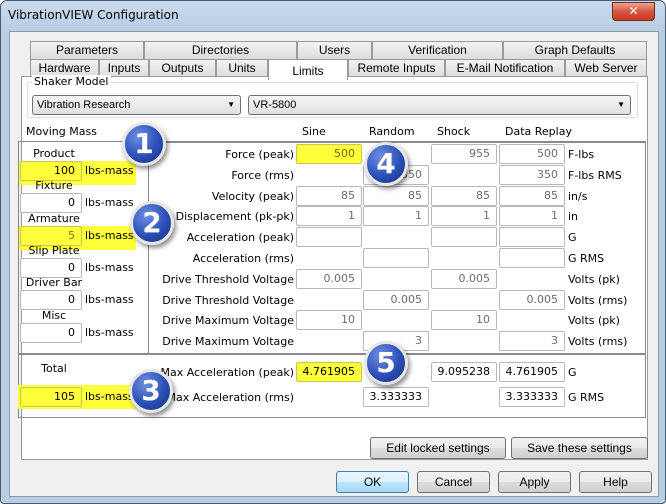  I want to click on max-unit-label: G, so click(572, 372).